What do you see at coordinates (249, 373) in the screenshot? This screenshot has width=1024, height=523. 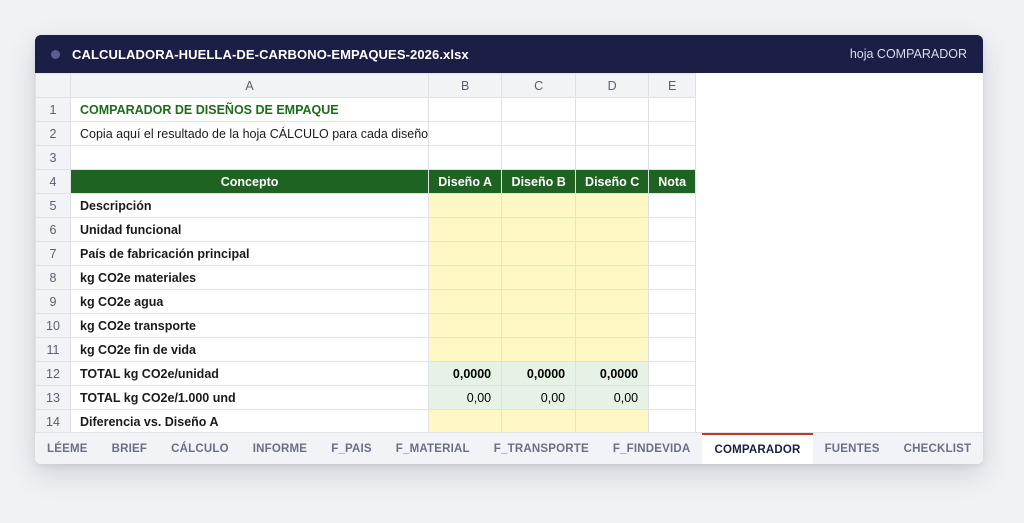 I see `concept-label: TOTAL kg CO2e/unidad` at bounding box center [249, 373].